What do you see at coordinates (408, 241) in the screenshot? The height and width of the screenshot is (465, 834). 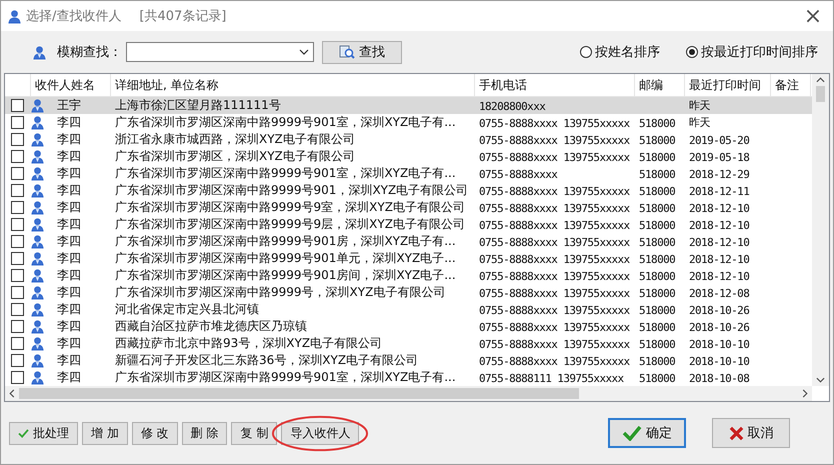 I see `table-row: 李四 广东省深圳市罗湖区深南中路9999号901房，深圳XYZ电子有... 0755-8888xxxx 139755xxxxx 518000 2018-12-10` at bounding box center [408, 241].